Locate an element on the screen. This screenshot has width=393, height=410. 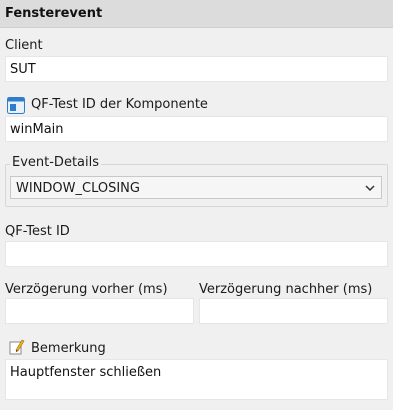
event-type-select: WINDOW_CLOSING is located at coordinates (196, 187).